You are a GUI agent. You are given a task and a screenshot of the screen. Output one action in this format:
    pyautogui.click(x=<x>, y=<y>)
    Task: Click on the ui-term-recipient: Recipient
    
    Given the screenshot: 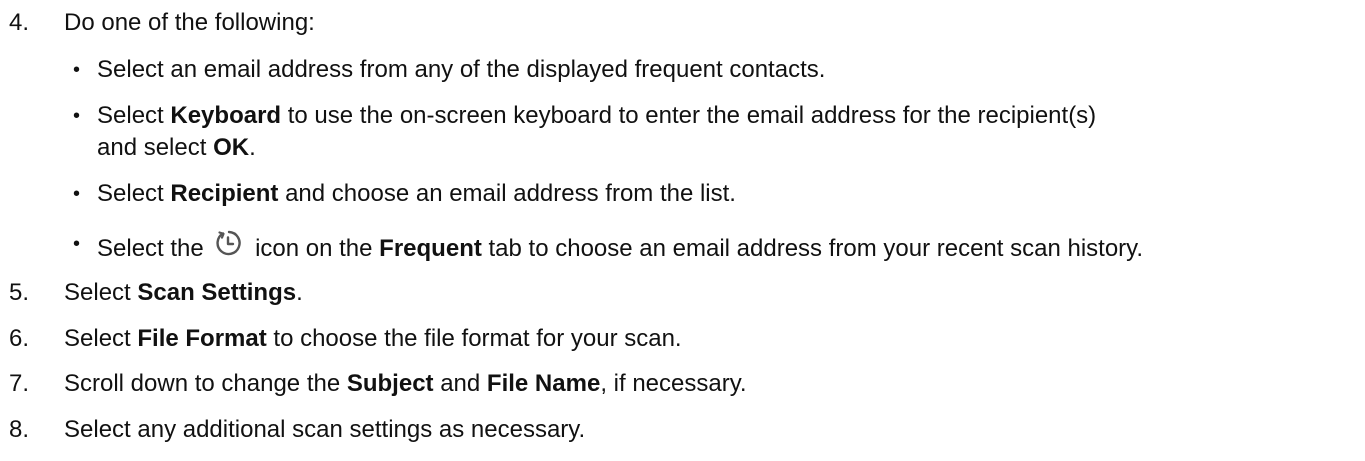 What is the action you would take?
    pyautogui.click(x=224, y=193)
    